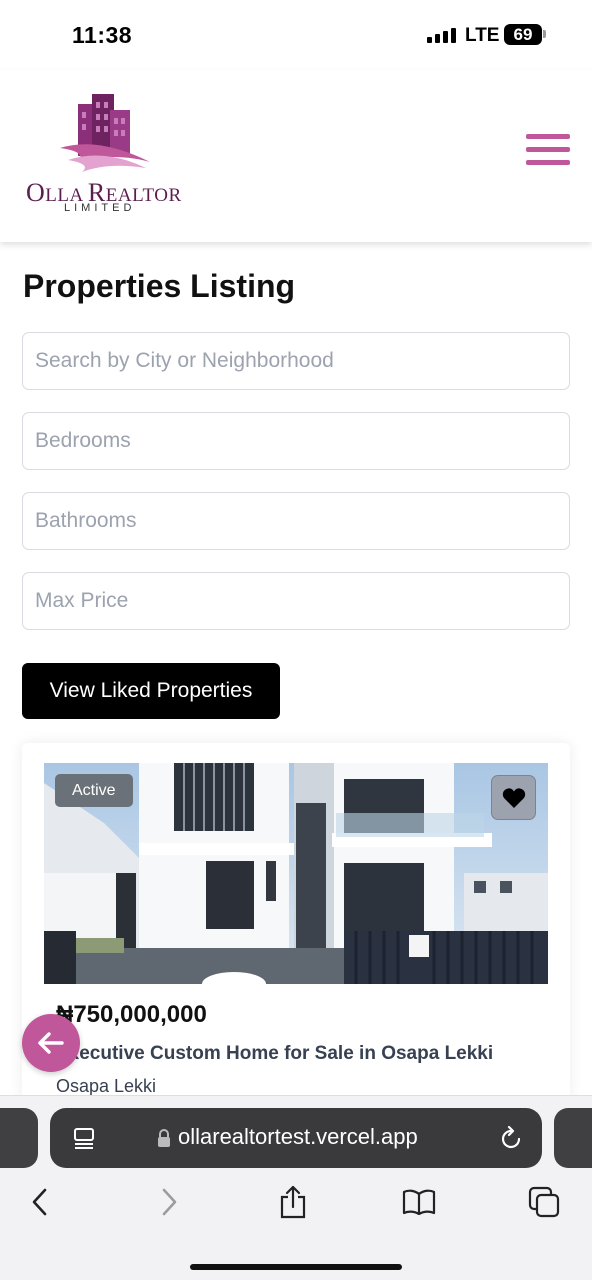 The height and width of the screenshot is (1280, 592). What do you see at coordinates (159, 286) in the screenshot?
I see `page-title: Properties Listing` at bounding box center [159, 286].